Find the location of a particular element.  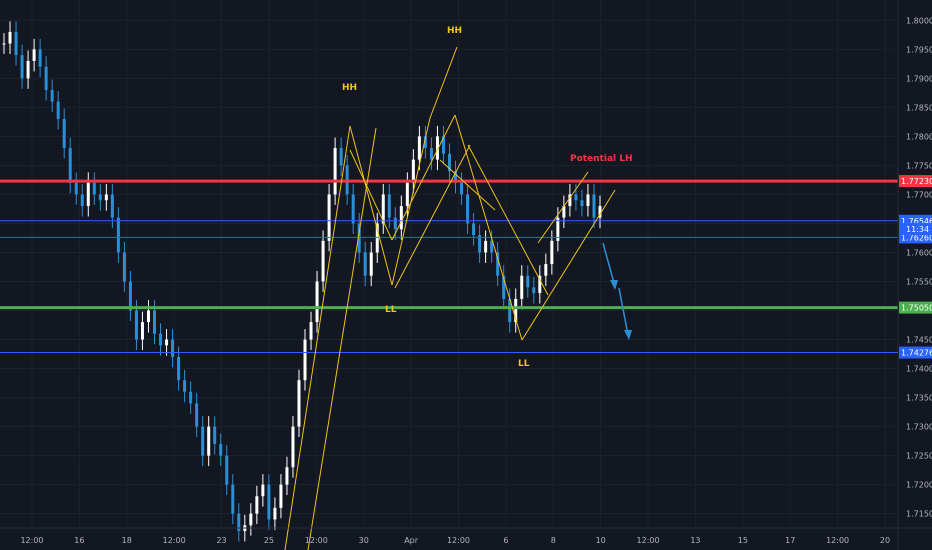

y-tick-label: 1.76000 is located at coordinates (919, 252).